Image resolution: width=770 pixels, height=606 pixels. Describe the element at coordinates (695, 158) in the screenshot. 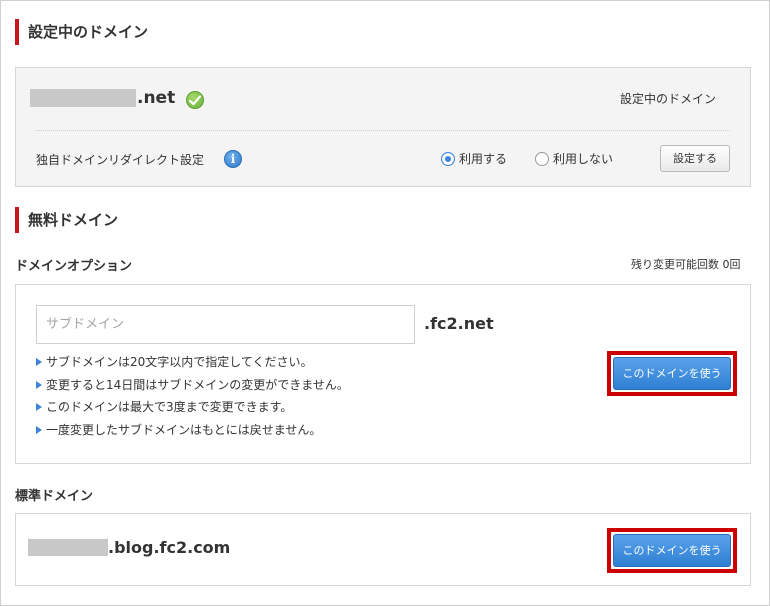

I see `set-redirect-button: 設定する` at that location.